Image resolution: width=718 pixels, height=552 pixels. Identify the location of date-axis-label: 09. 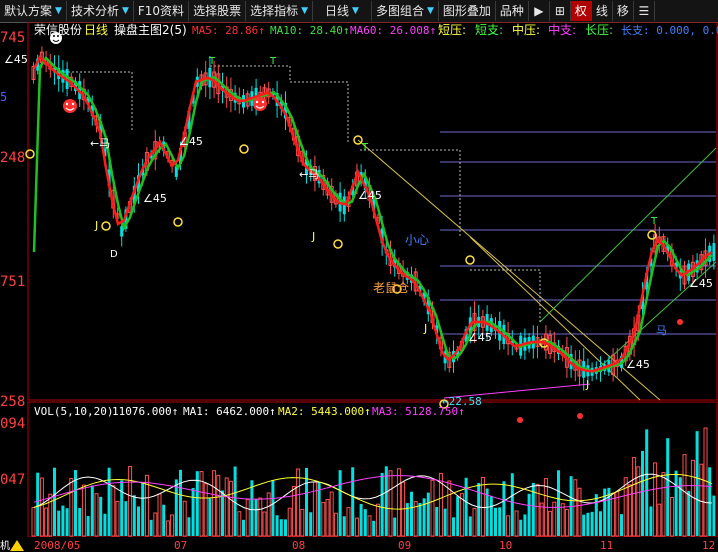
(404, 545).